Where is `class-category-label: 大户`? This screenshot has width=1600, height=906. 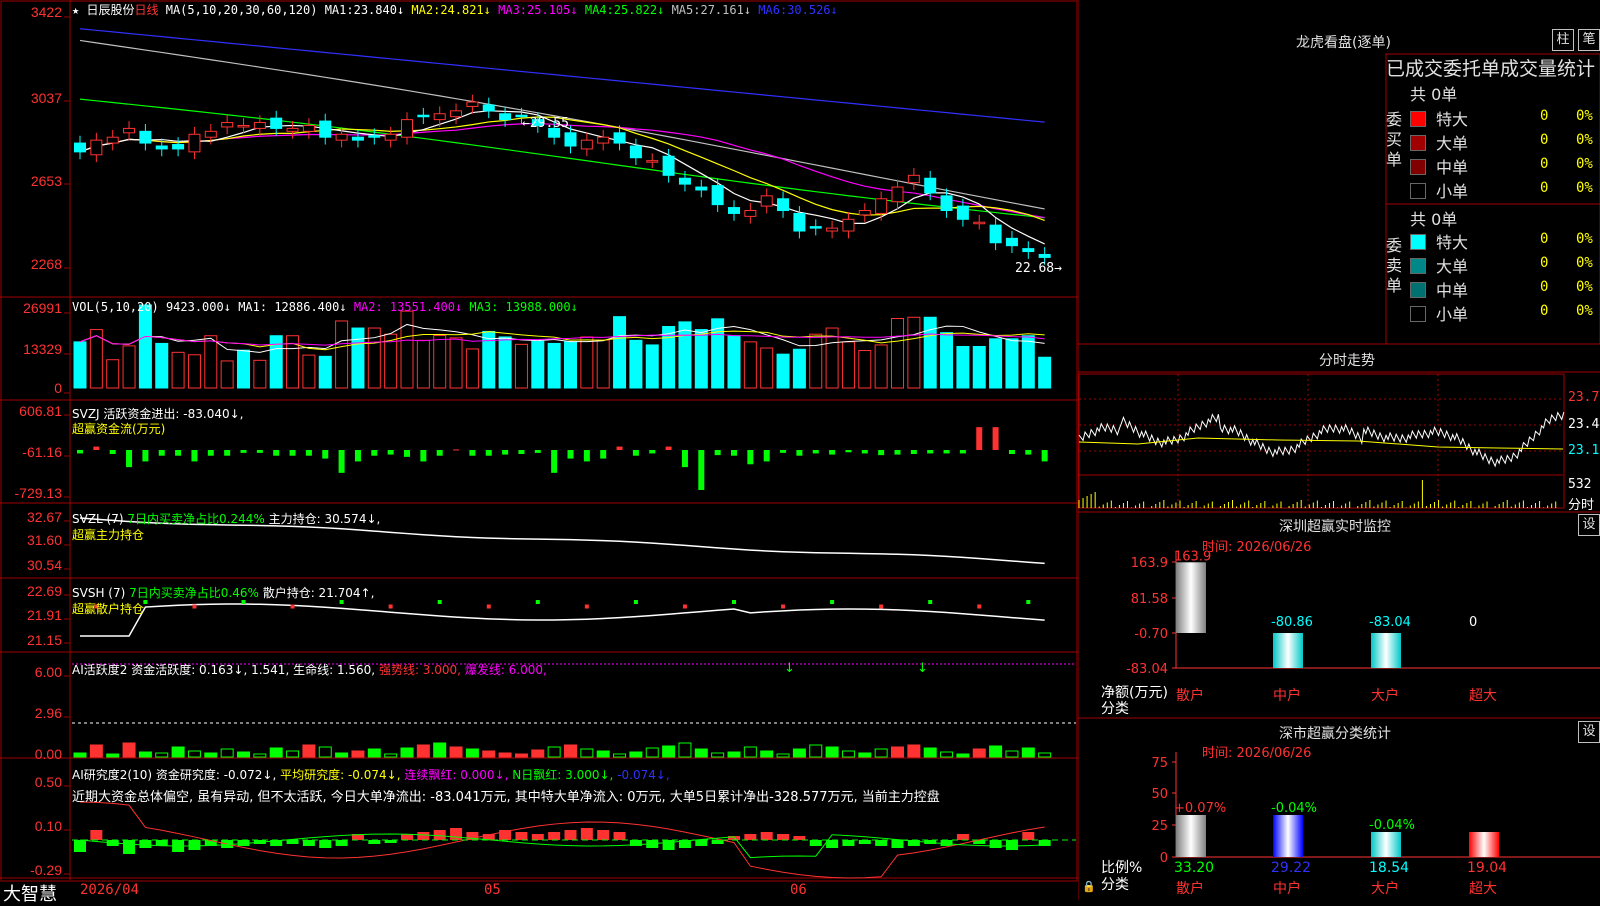 class-category-label: 大户 is located at coordinates (1385, 888).